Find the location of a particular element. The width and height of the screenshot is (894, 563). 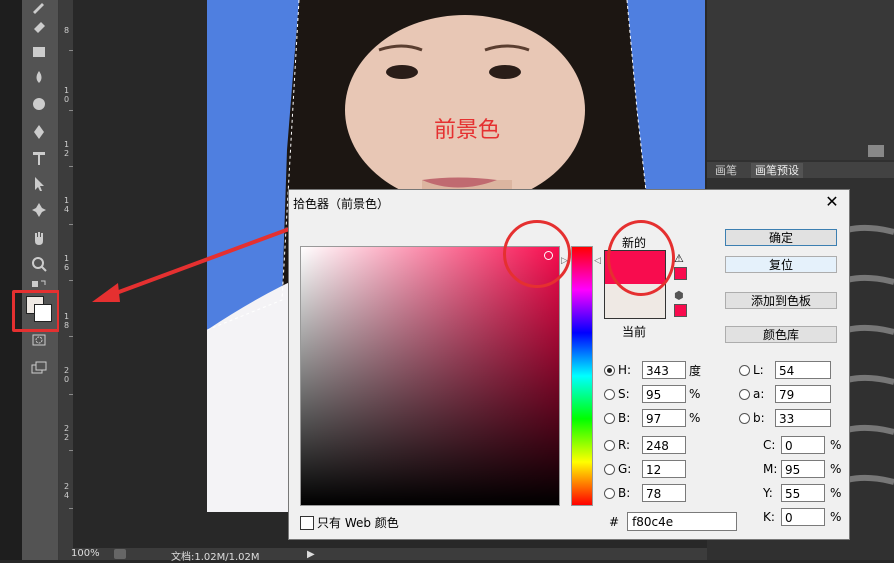

blue-label: B: is located at coordinates (624, 493).